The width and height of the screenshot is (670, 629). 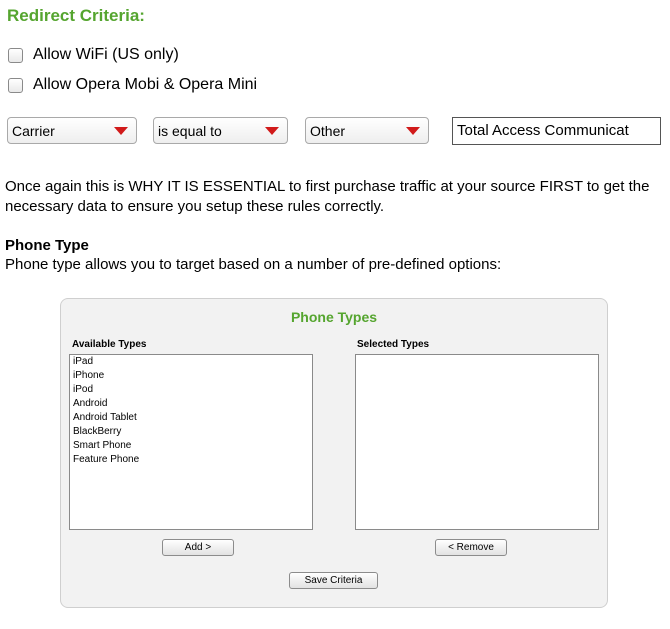 I want to click on allow-opera-checkbox, so click(x=15, y=85).